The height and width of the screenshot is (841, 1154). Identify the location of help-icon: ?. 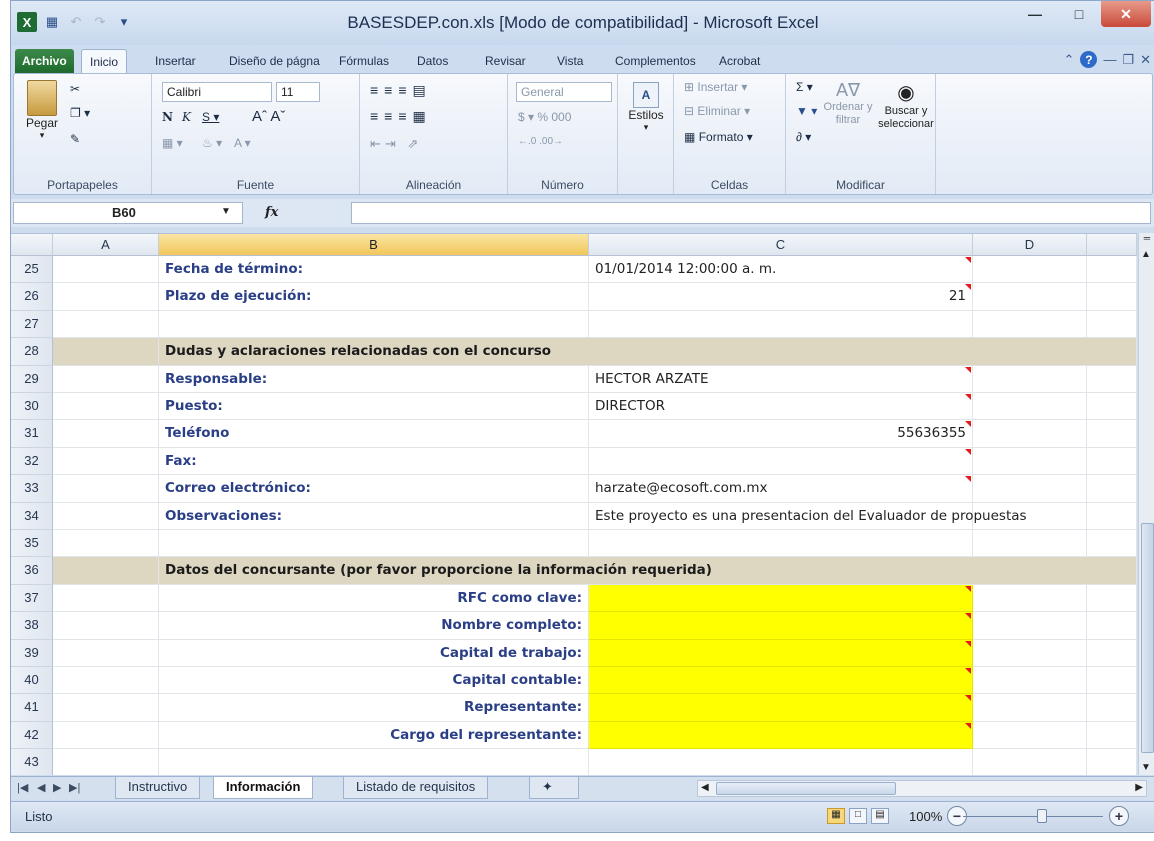
(1089, 59).